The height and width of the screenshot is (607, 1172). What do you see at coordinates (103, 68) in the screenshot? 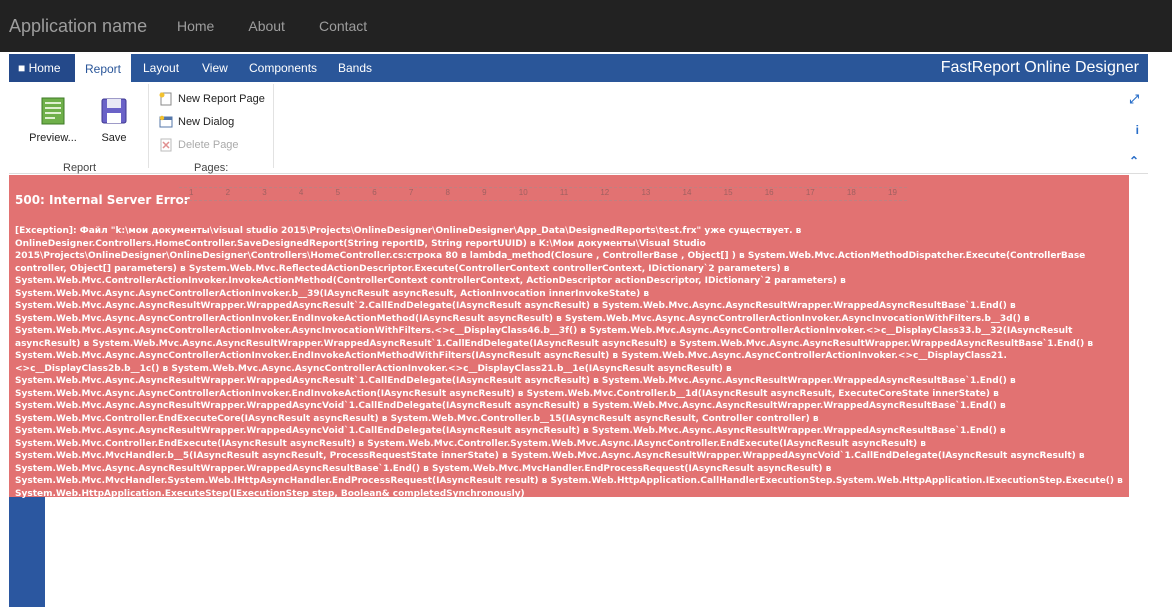
I see `tab-report: Report` at bounding box center [103, 68].